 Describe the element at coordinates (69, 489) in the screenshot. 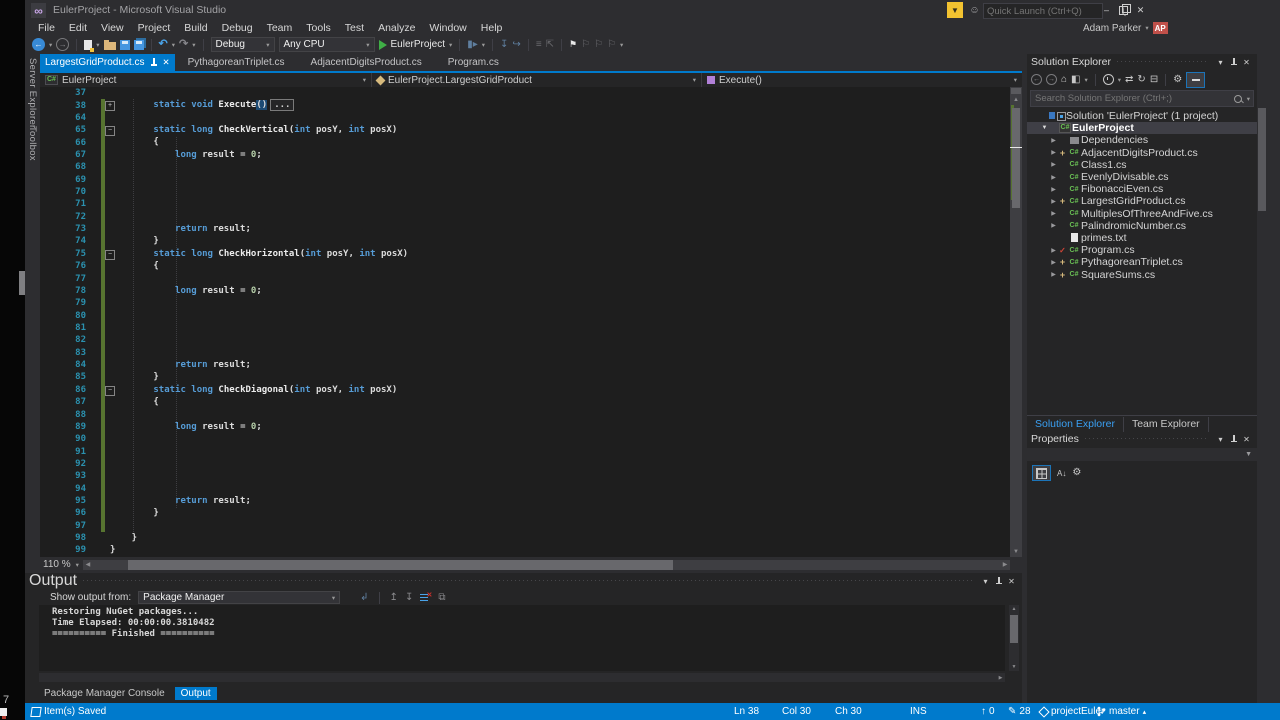

I see `line-number: 94` at that location.